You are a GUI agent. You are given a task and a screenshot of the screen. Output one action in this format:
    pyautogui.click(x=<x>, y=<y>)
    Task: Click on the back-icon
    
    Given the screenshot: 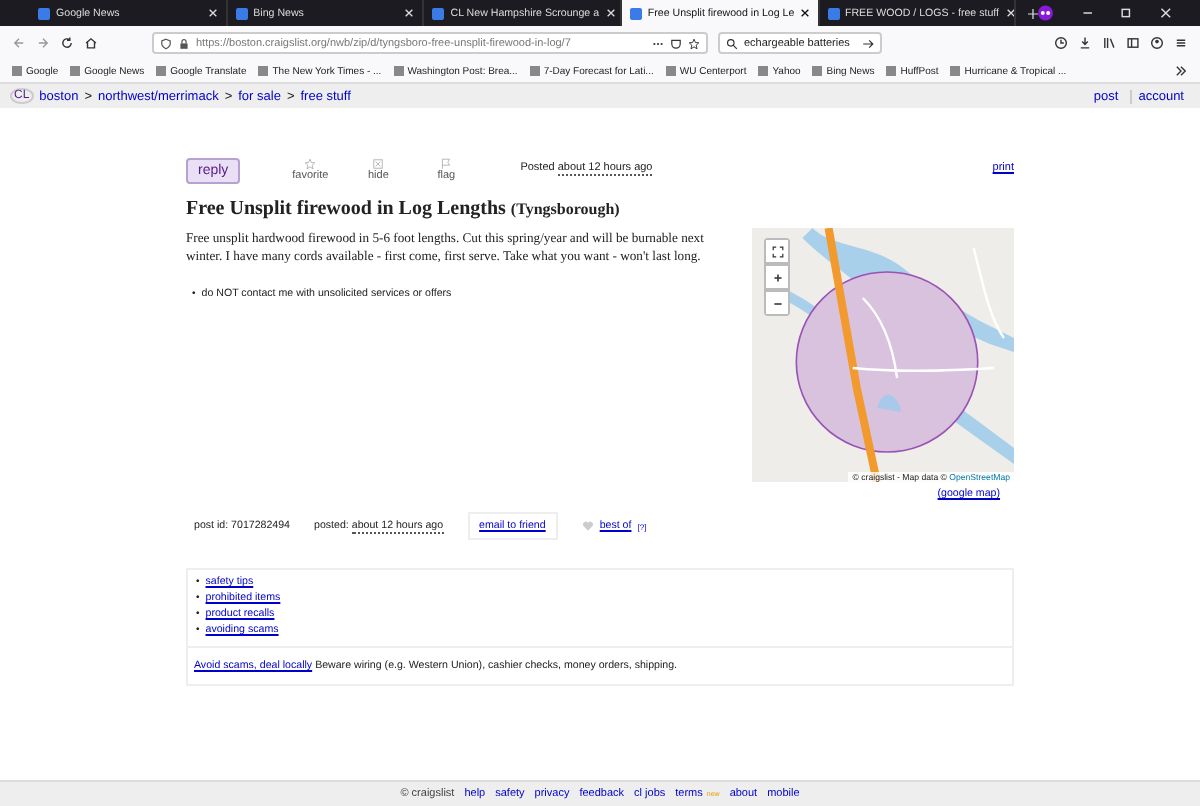 What is the action you would take?
    pyautogui.click(x=19, y=43)
    